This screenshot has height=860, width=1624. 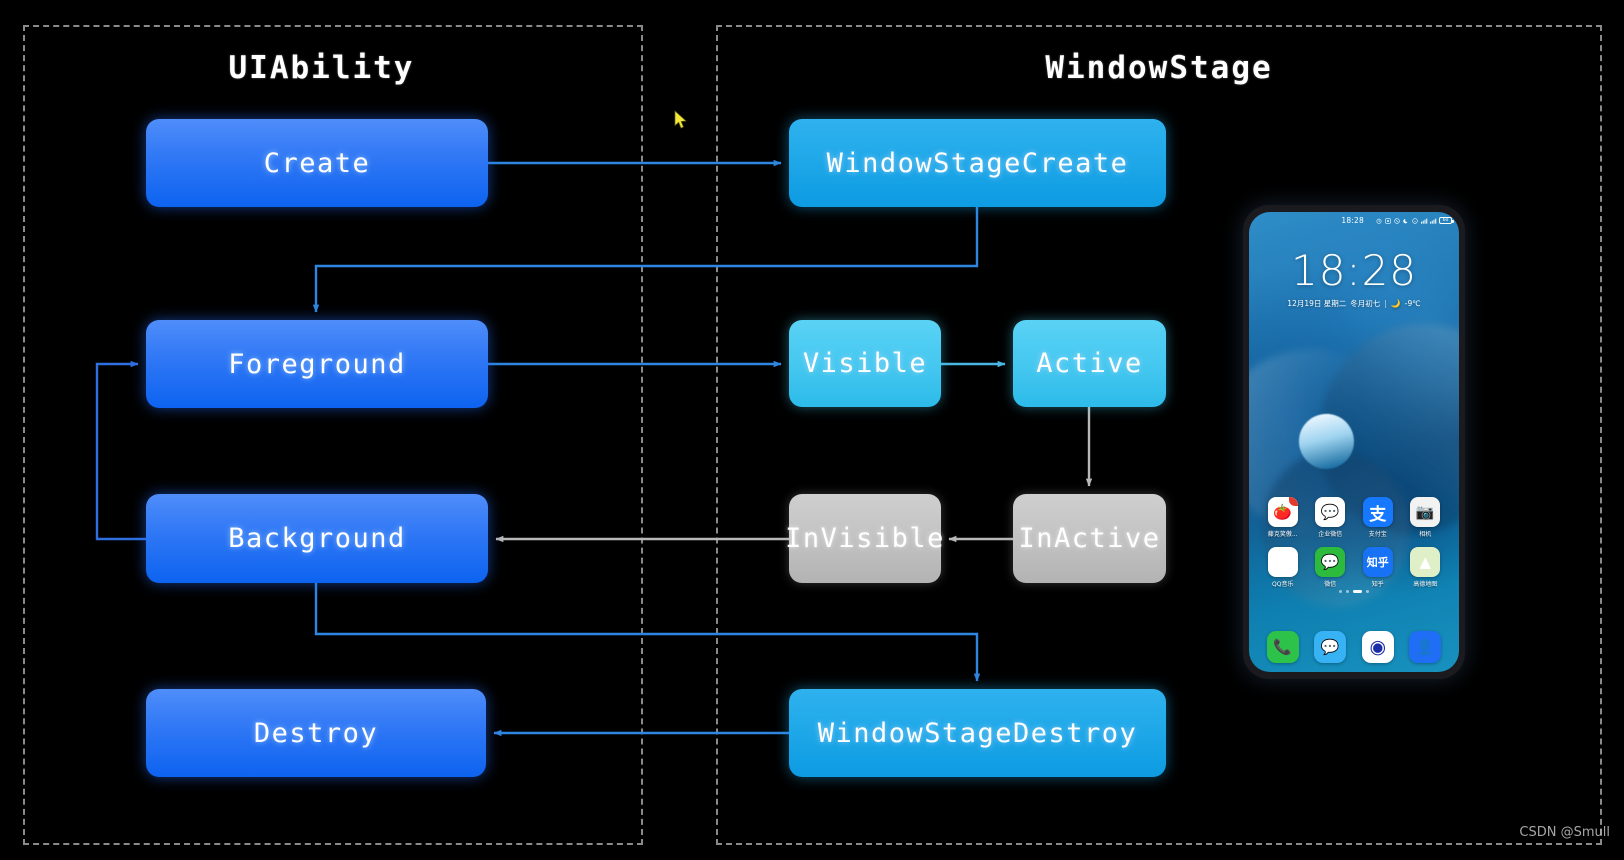 I want to click on app-tile: 支支付宝, so click(x=1378, y=517).